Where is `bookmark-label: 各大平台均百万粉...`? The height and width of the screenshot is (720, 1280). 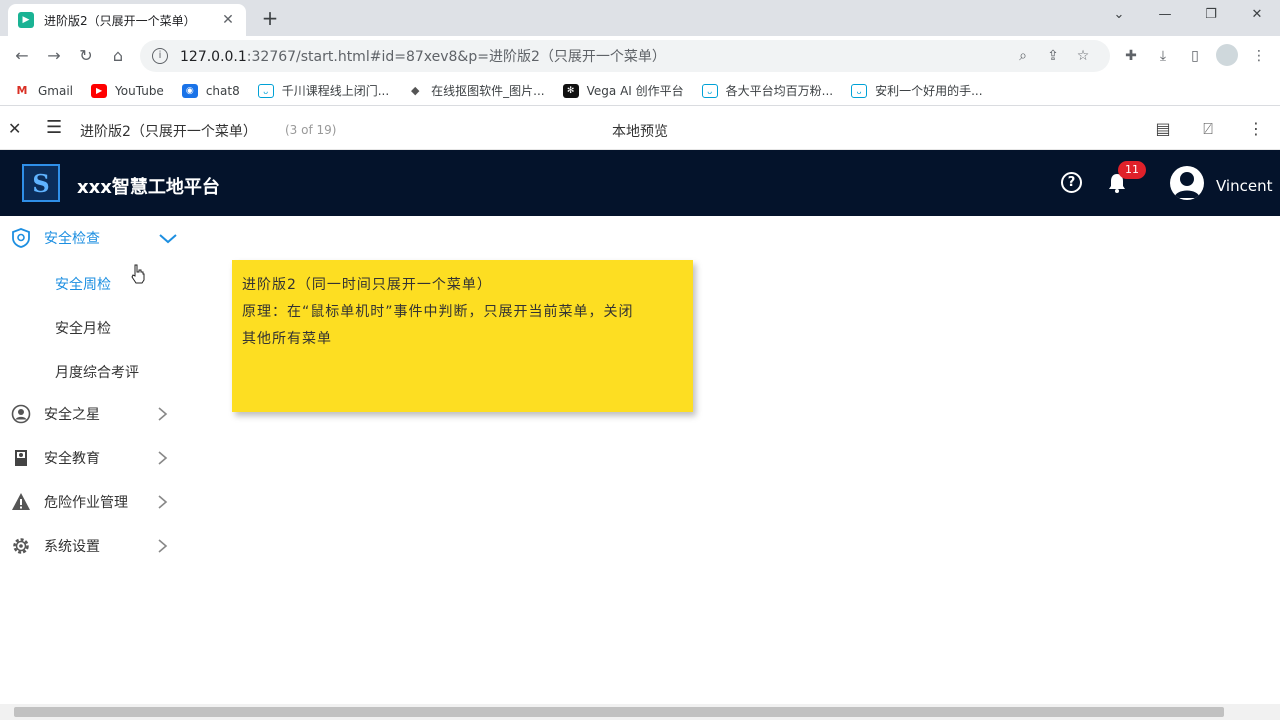
bookmark-label: 各大平台均百万粉... is located at coordinates (779, 91).